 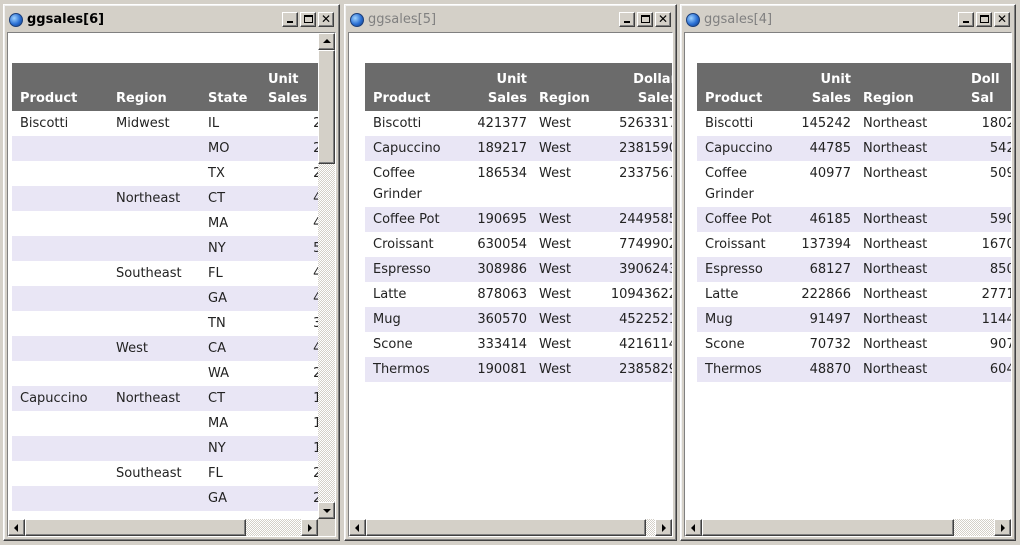 What do you see at coordinates (636, 344) in the screenshot?
I see `table-cell: 4216114` at bounding box center [636, 344].